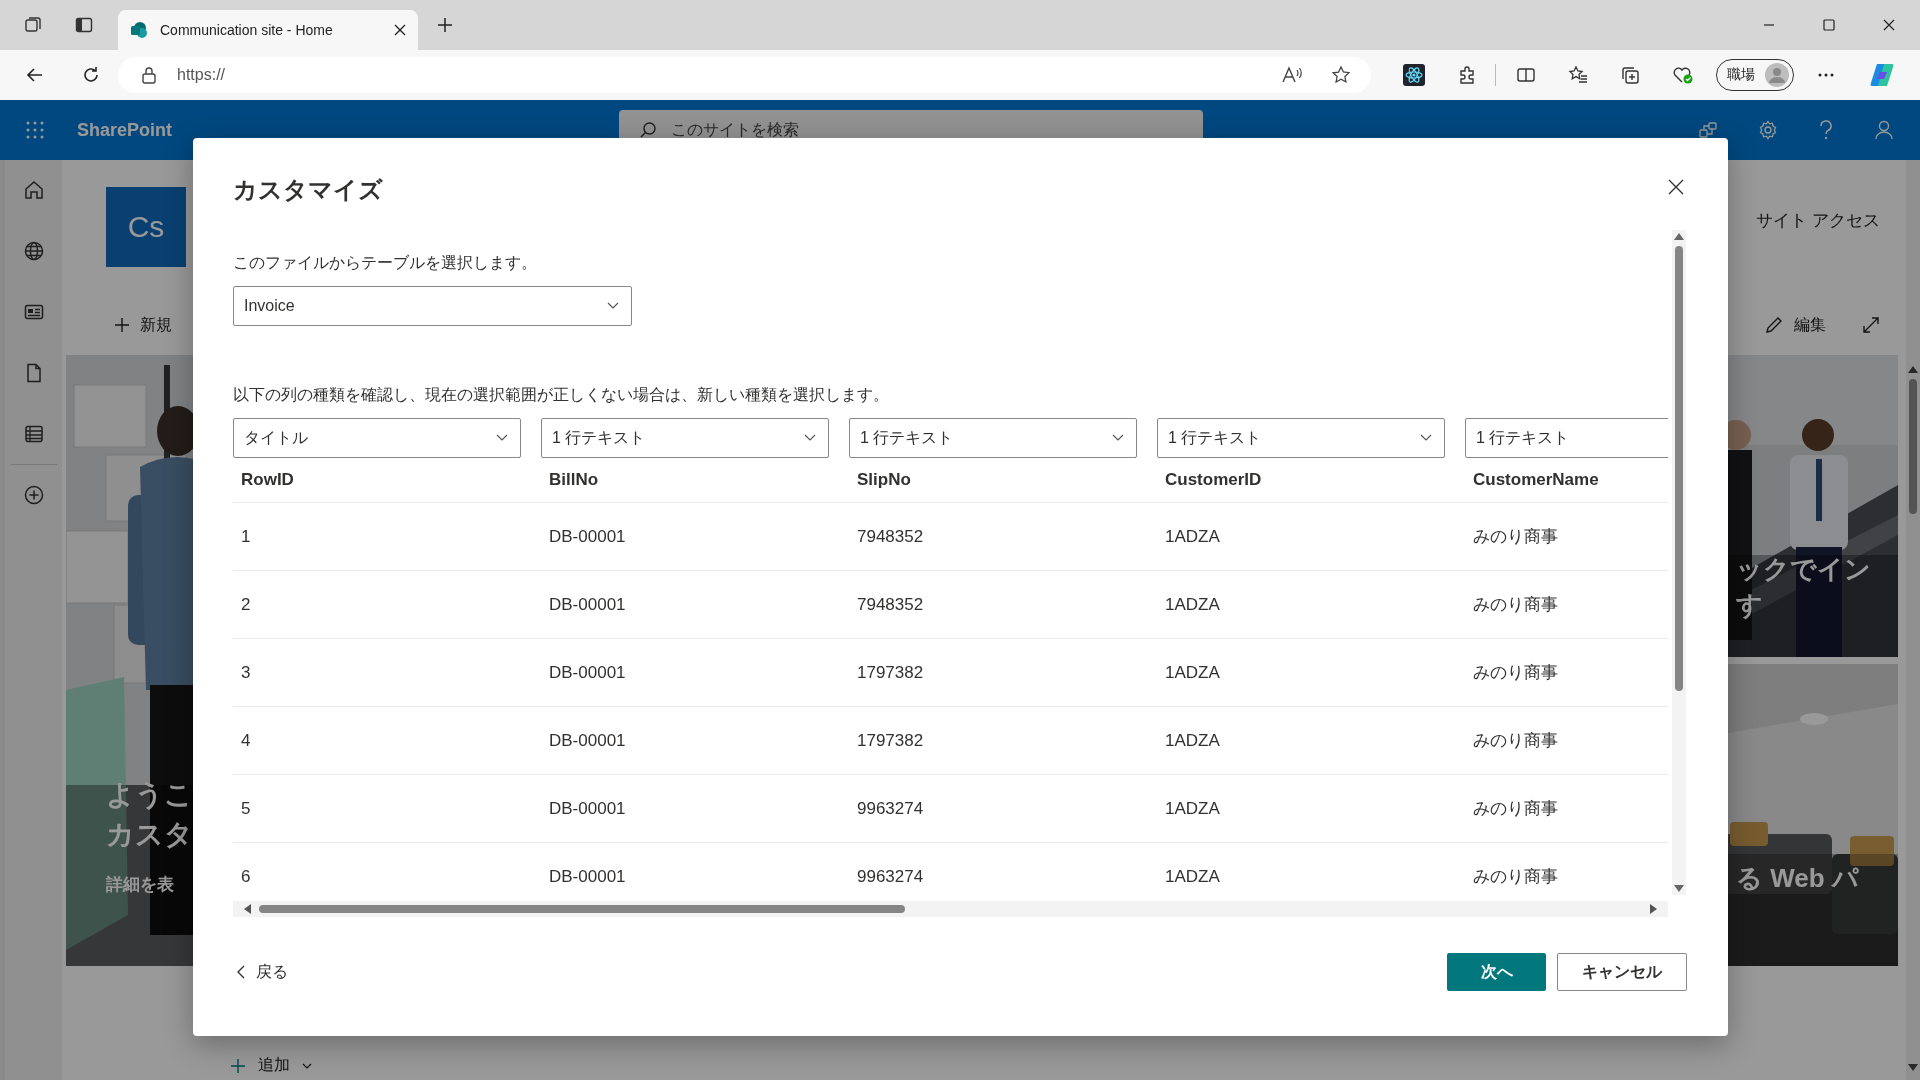 Image resolution: width=1920 pixels, height=1080 pixels. What do you see at coordinates (432, 306) in the screenshot?
I see `table-dropdown: Invoice` at bounding box center [432, 306].